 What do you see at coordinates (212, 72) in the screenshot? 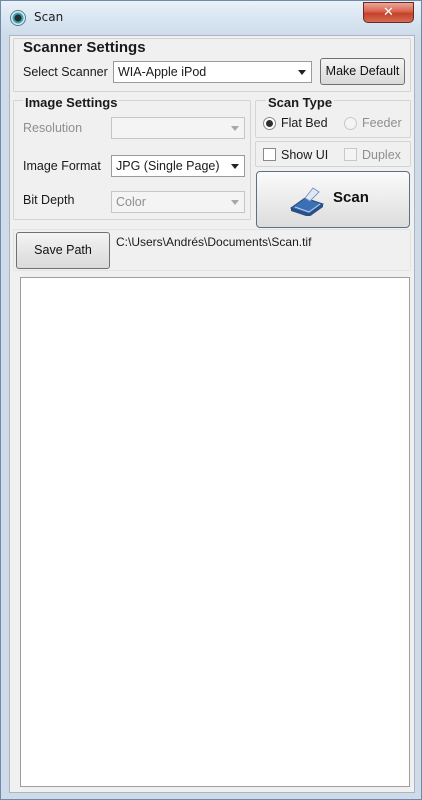
I see `scanner-select: WIA-Apple iPod` at bounding box center [212, 72].